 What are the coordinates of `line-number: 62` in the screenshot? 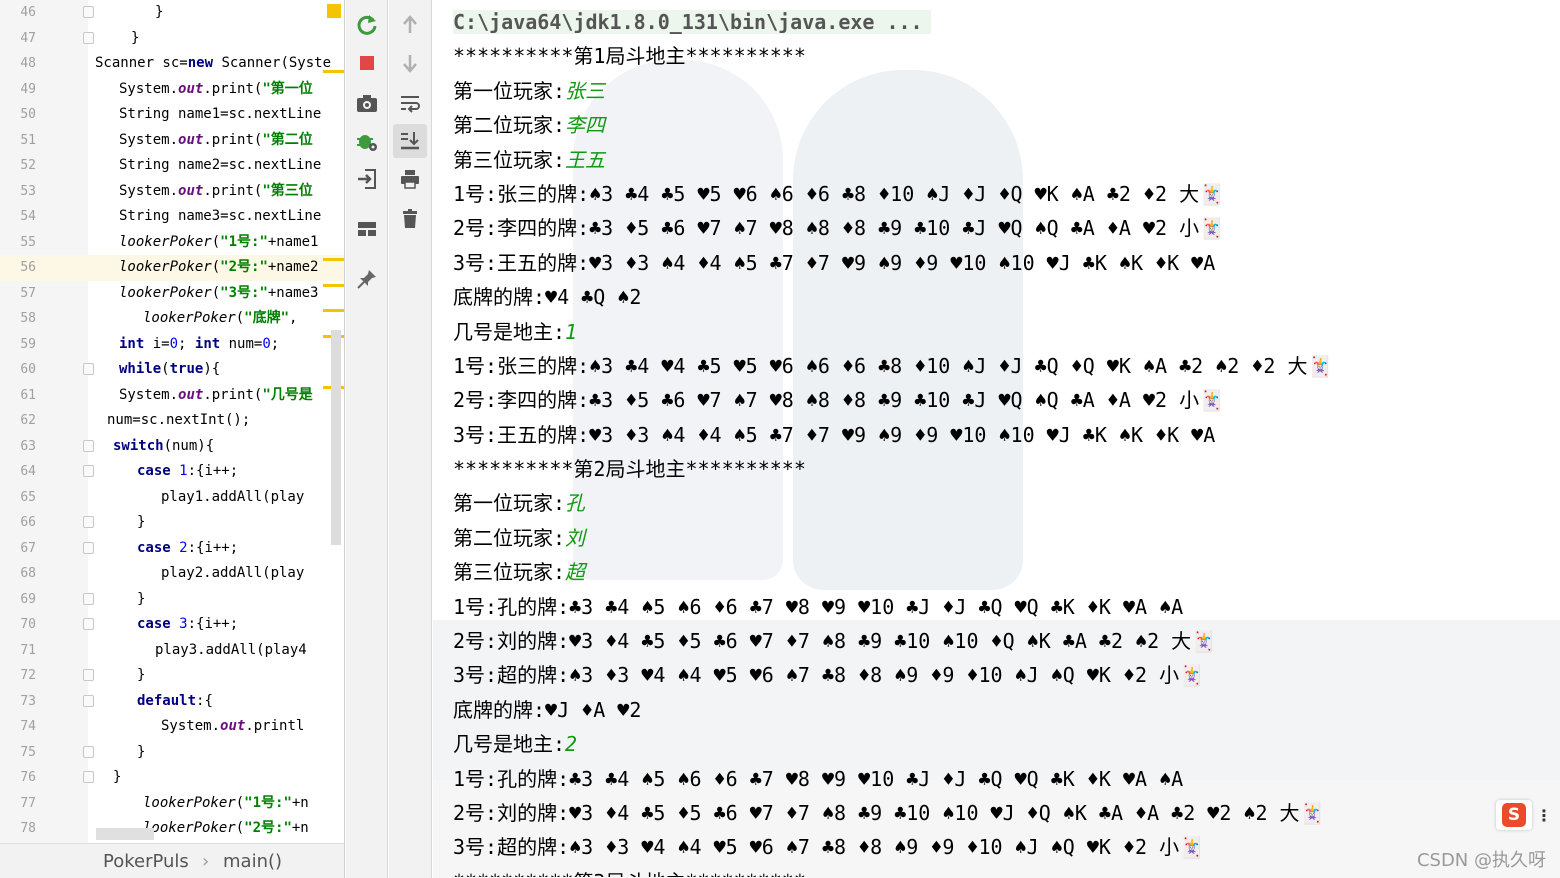 It's located at (18, 421).